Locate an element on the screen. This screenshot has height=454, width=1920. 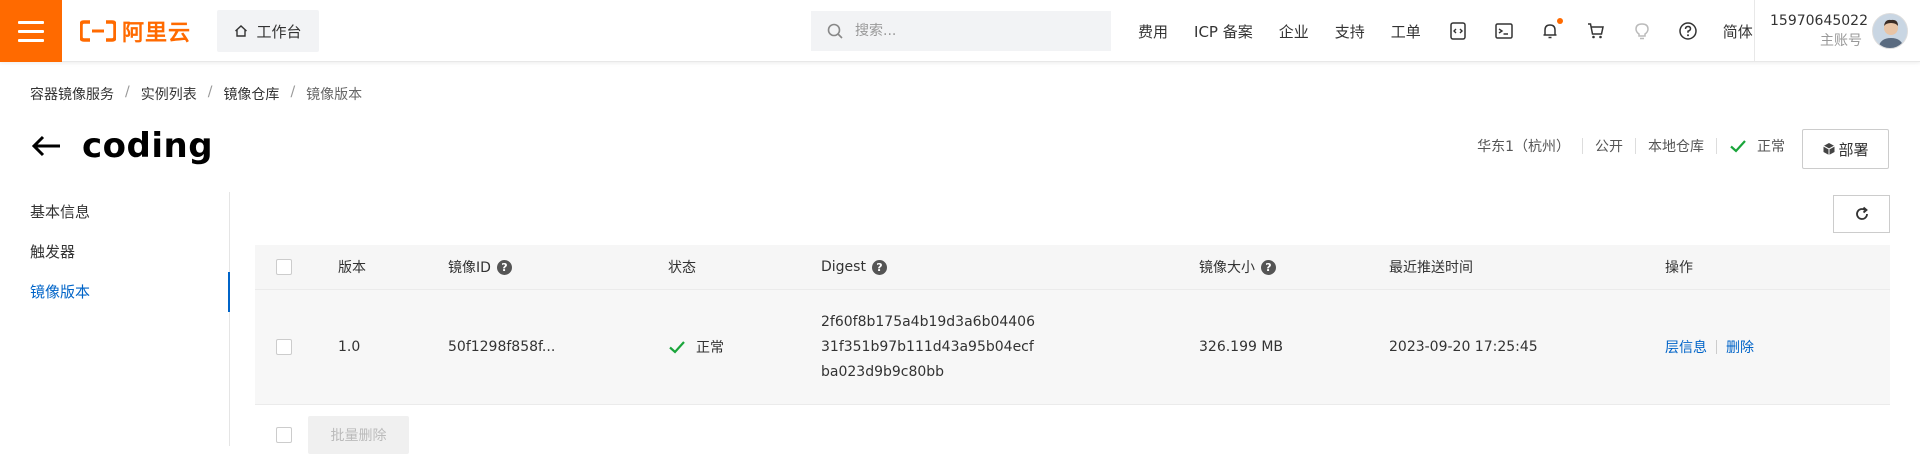
search-input is located at coordinates (973, 31).